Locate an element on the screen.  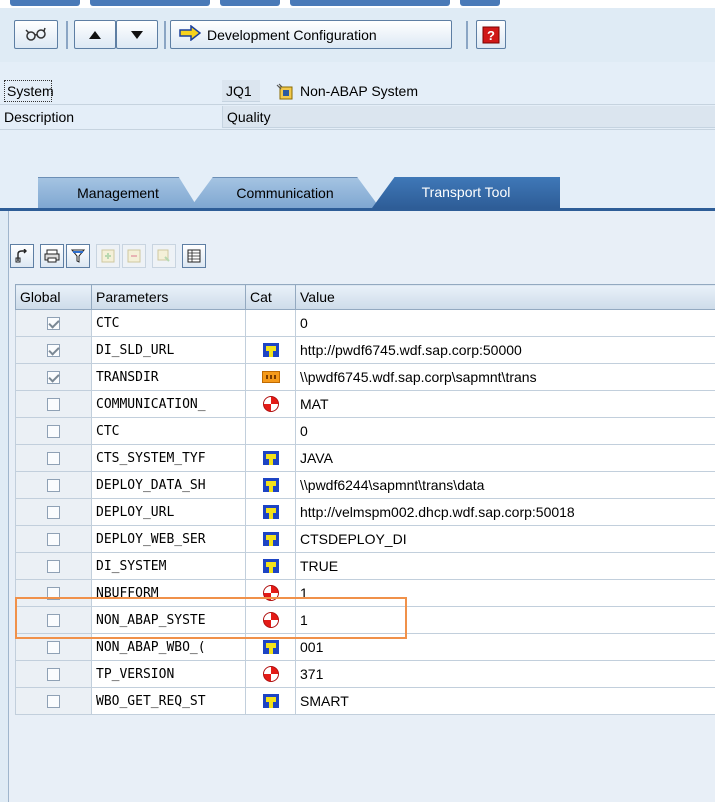
column-header-value: Value is located at coordinates (505, 297).